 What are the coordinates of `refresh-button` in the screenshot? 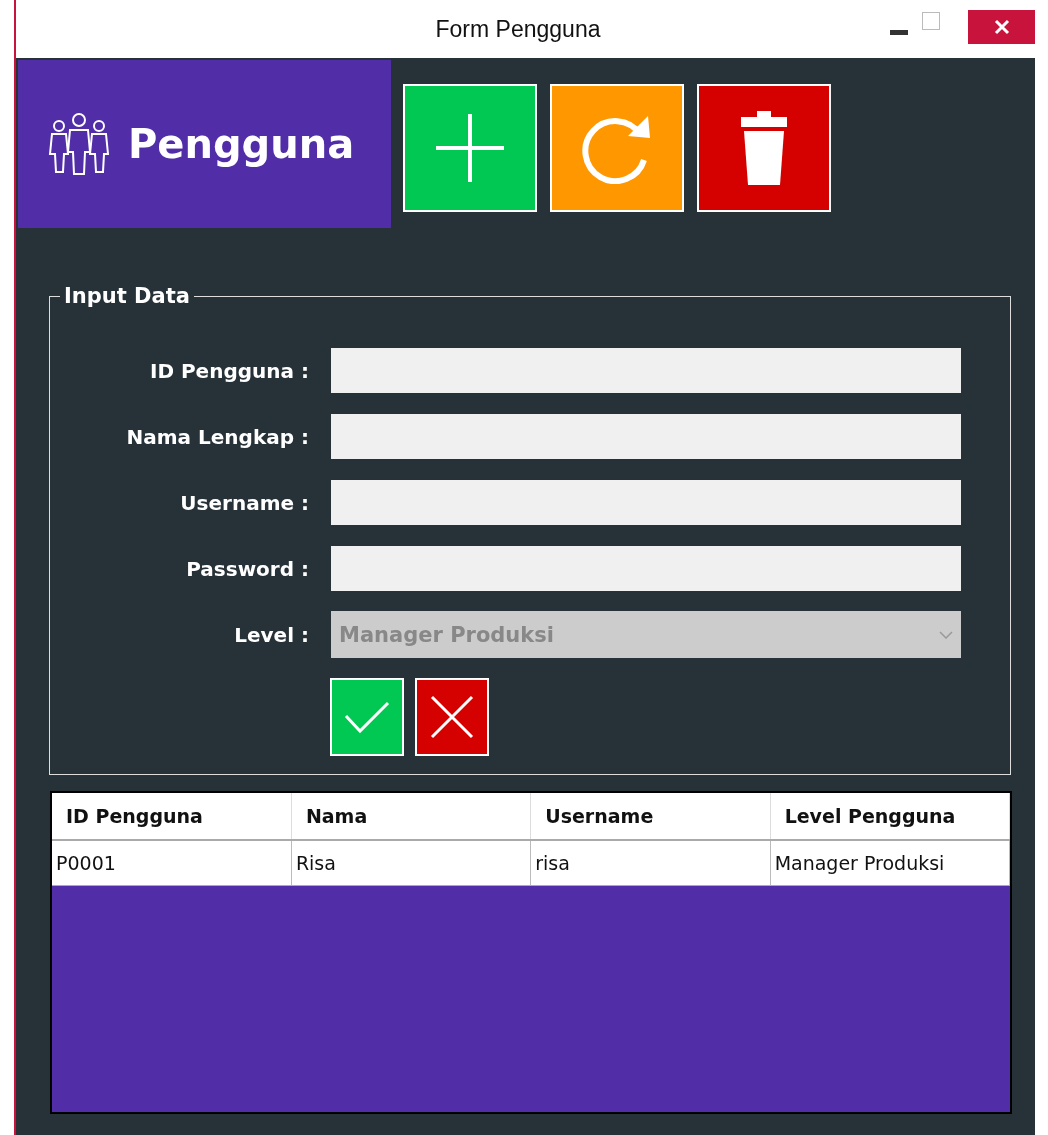 It's located at (617, 148).